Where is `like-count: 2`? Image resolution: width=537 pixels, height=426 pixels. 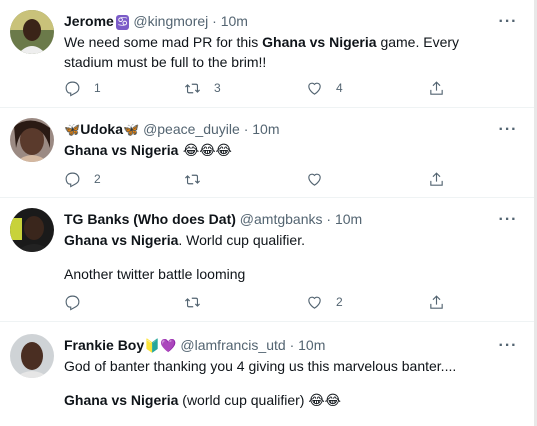
like-count: 2 is located at coordinates (339, 302).